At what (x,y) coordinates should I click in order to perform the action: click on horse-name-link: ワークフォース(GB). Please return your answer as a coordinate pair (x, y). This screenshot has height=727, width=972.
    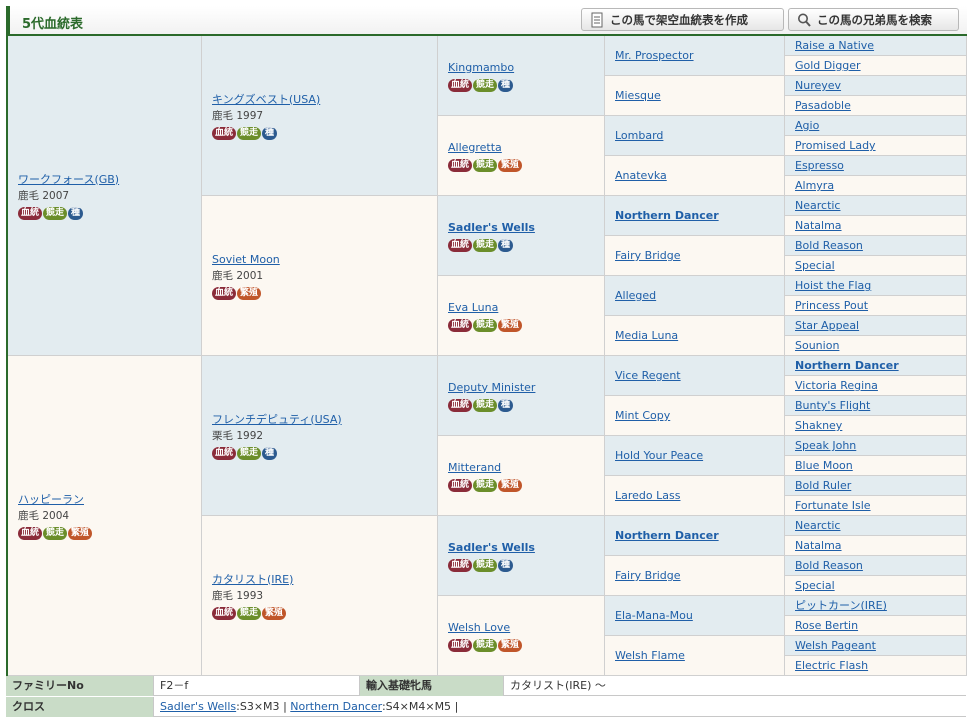
    Looking at the image, I should click on (107, 180).